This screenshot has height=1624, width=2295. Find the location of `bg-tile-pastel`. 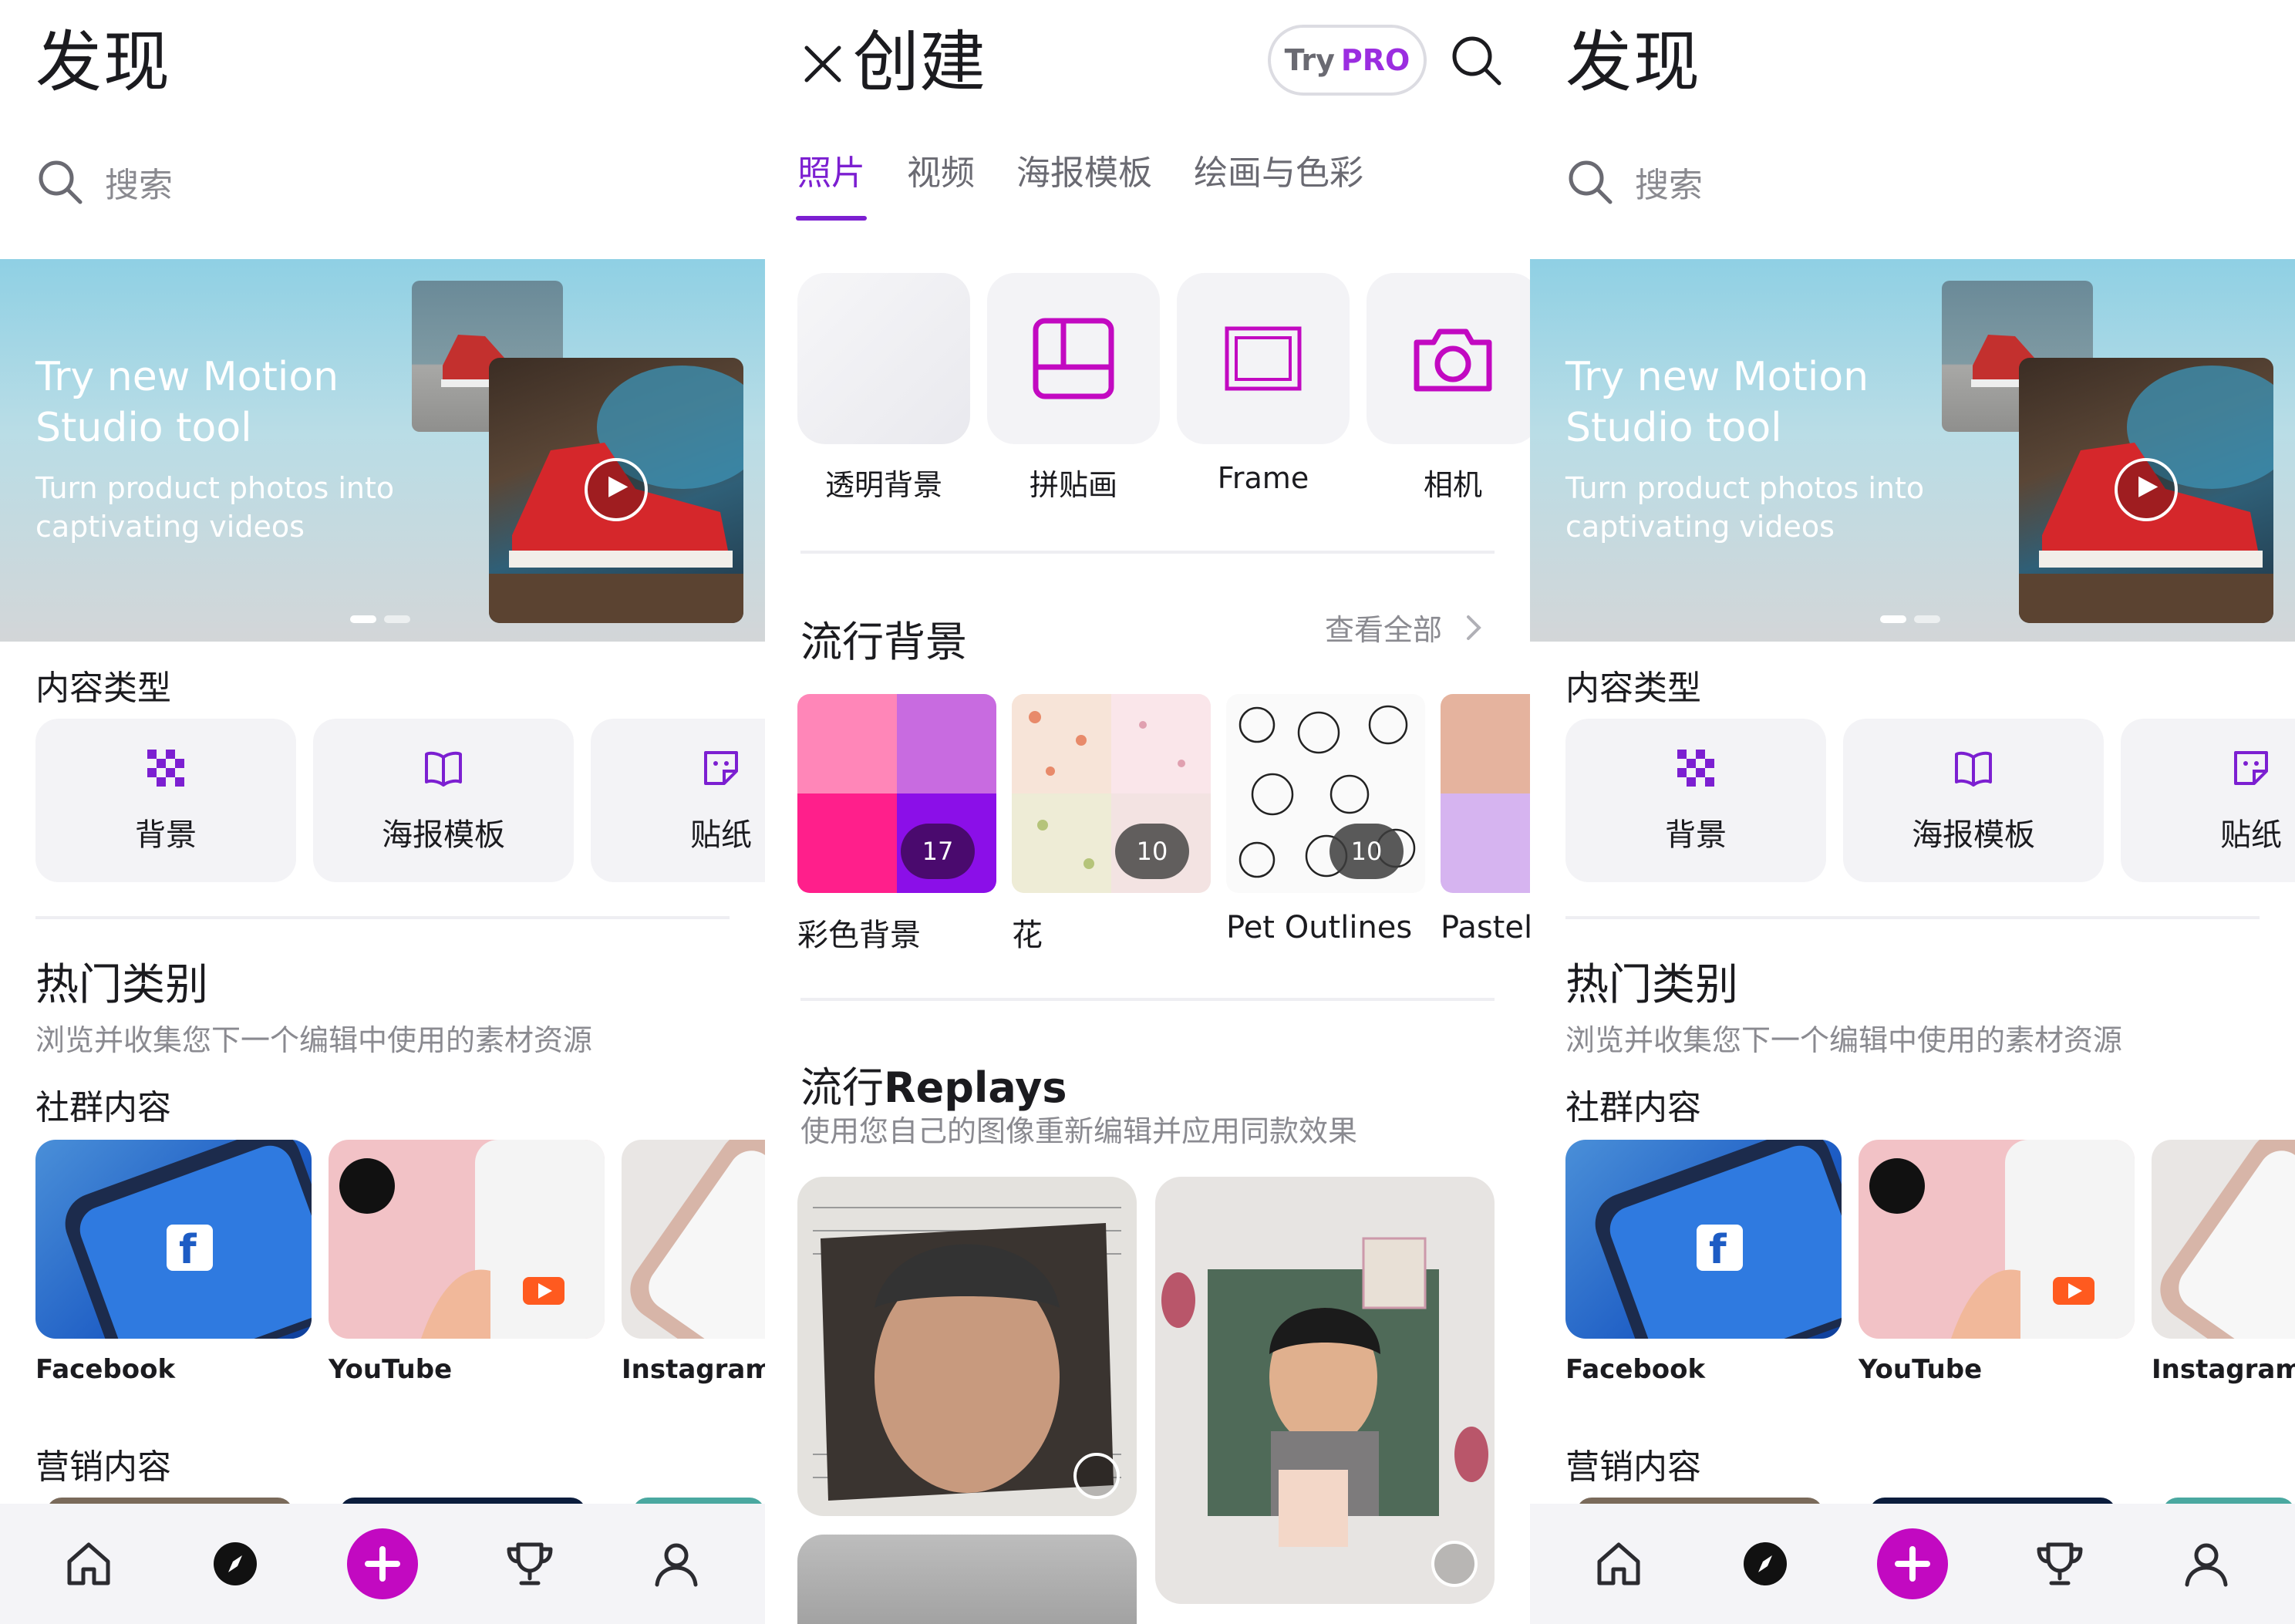

bg-tile-pastel is located at coordinates (1485, 793).